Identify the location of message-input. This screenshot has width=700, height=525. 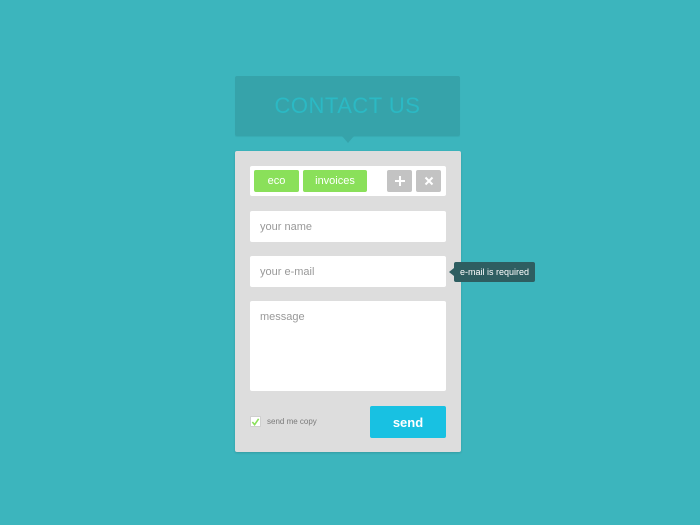
(348, 346).